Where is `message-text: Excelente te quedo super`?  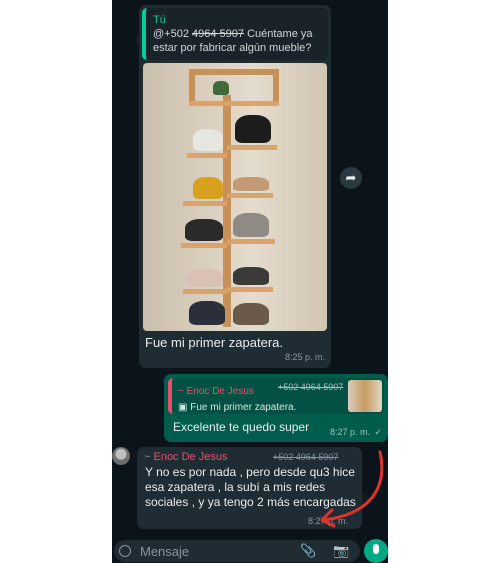
message-text: Excelente te quedo super is located at coordinates (241, 427).